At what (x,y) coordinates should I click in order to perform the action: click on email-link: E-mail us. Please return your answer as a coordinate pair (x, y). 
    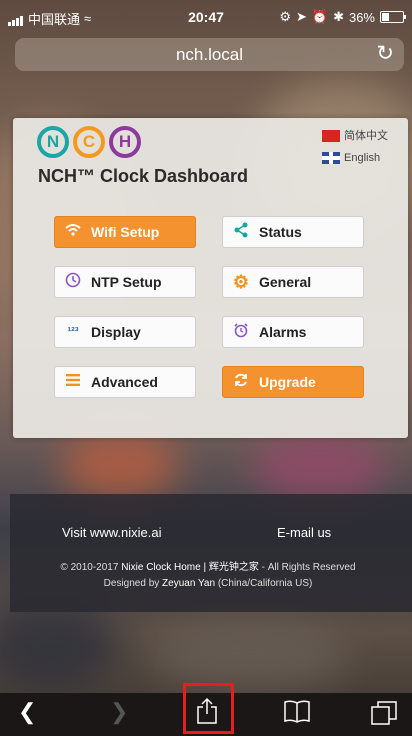
    Looking at the image, I should click on (304, 532).